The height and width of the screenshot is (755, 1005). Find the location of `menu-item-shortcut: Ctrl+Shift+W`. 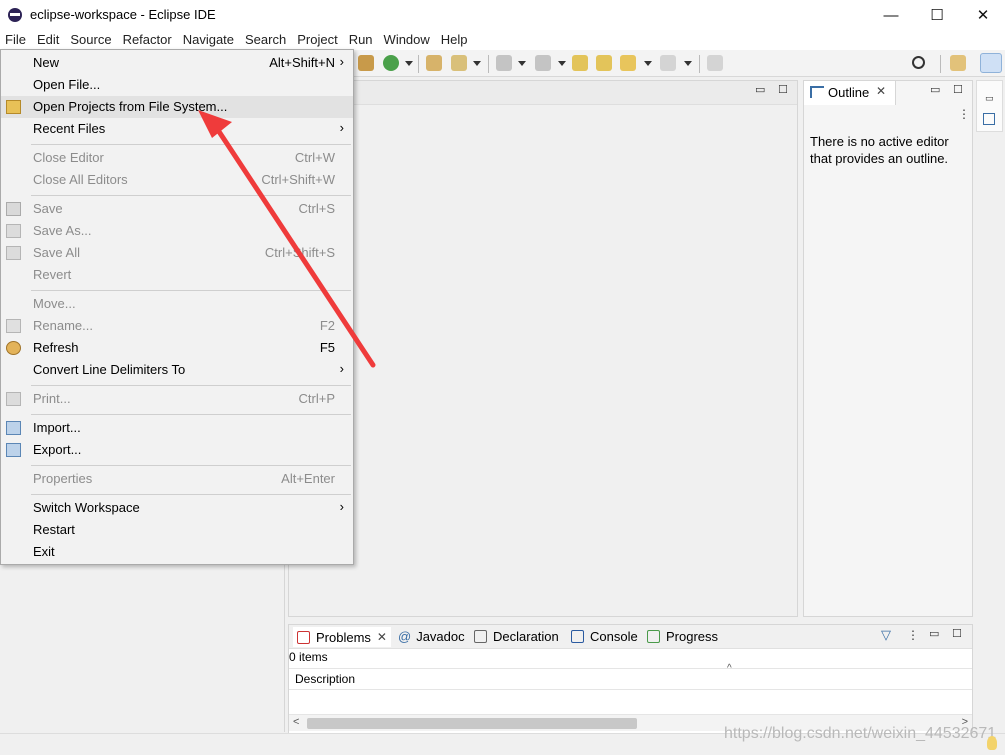

menu-item-shortcut: Ctrl+Shift+W is located at coordinates (298, 179).